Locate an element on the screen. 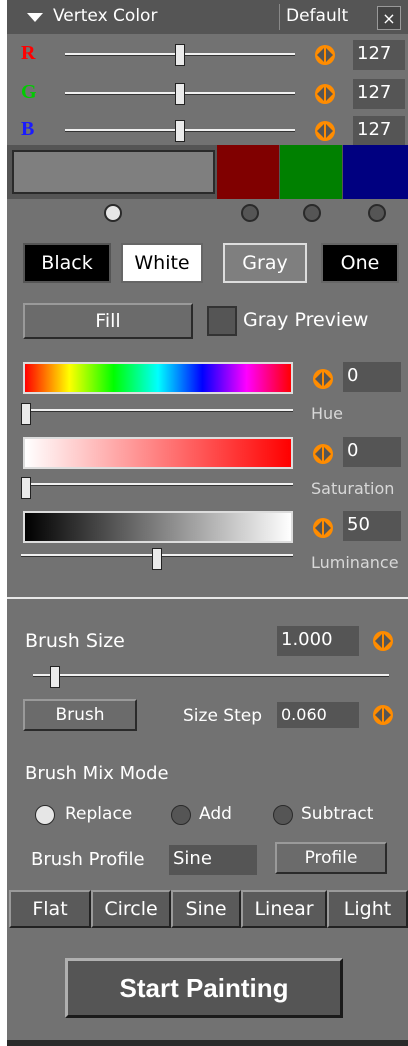 This screenshot has width=408, height=1046. brush-size-stepper-icon is located at coordinates (386, 641).